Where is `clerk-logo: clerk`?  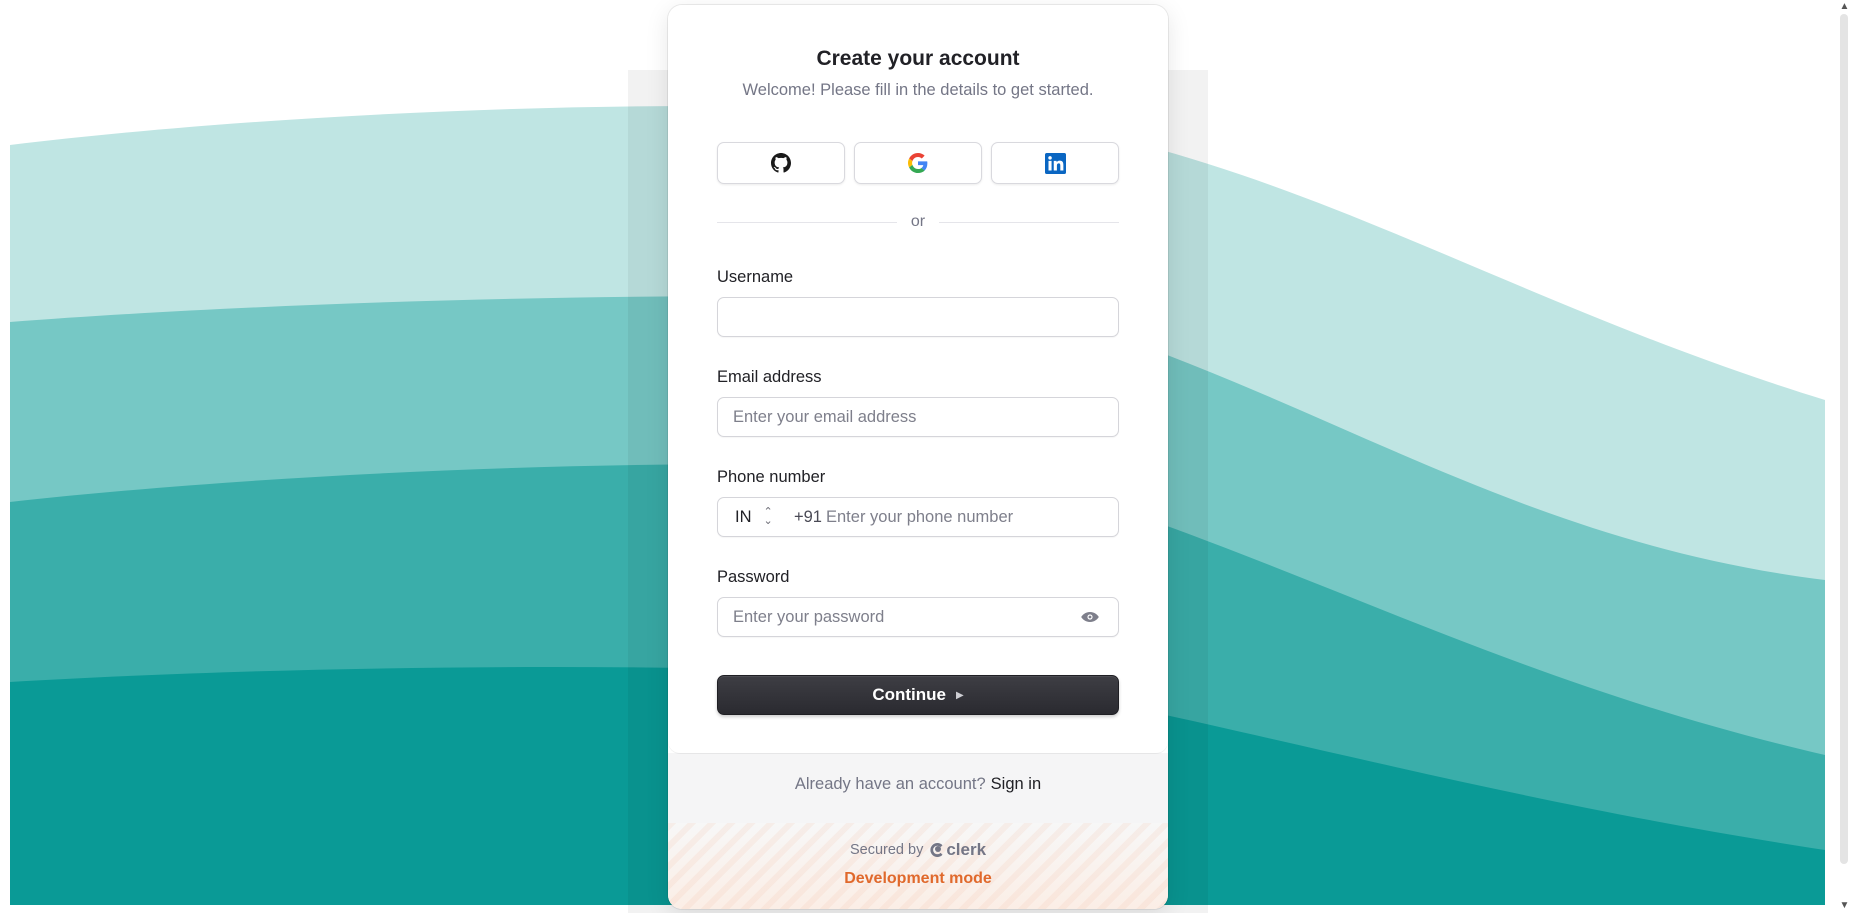 clerk-logo: clerk is located at coordinates (958, 850).